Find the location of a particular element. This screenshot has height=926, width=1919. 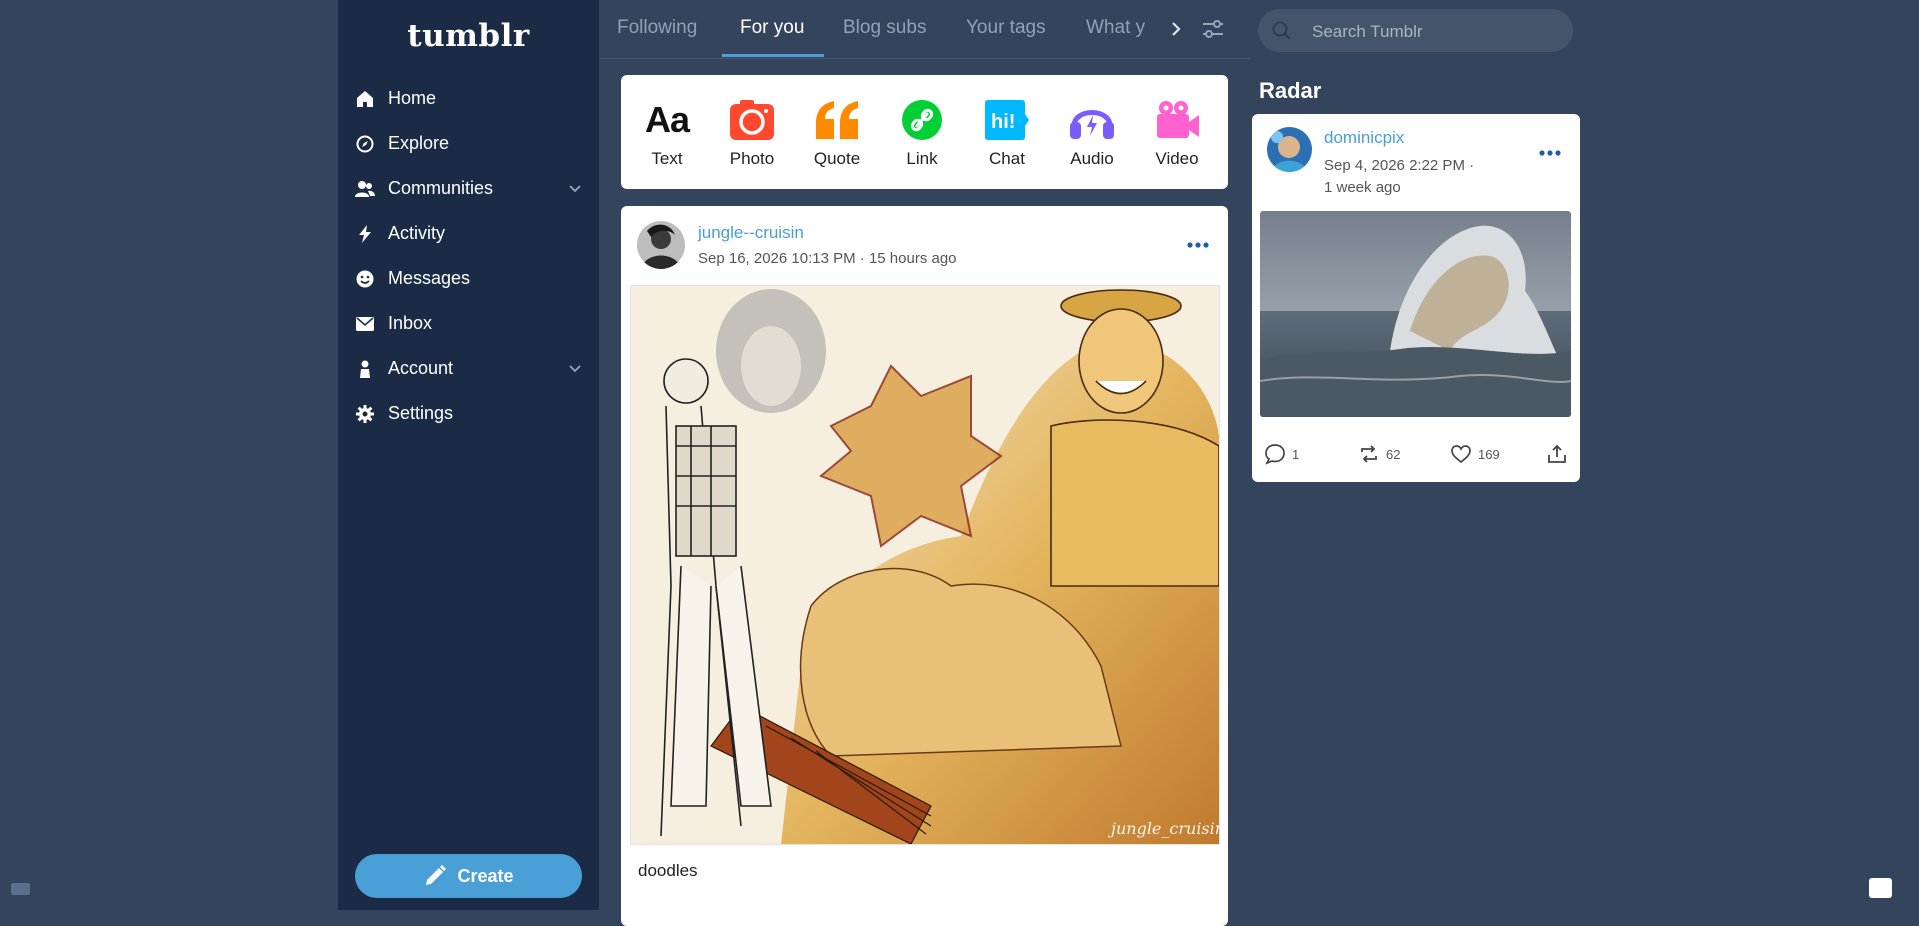

post-type-quote: Quote is located at coordinates (837, 133).